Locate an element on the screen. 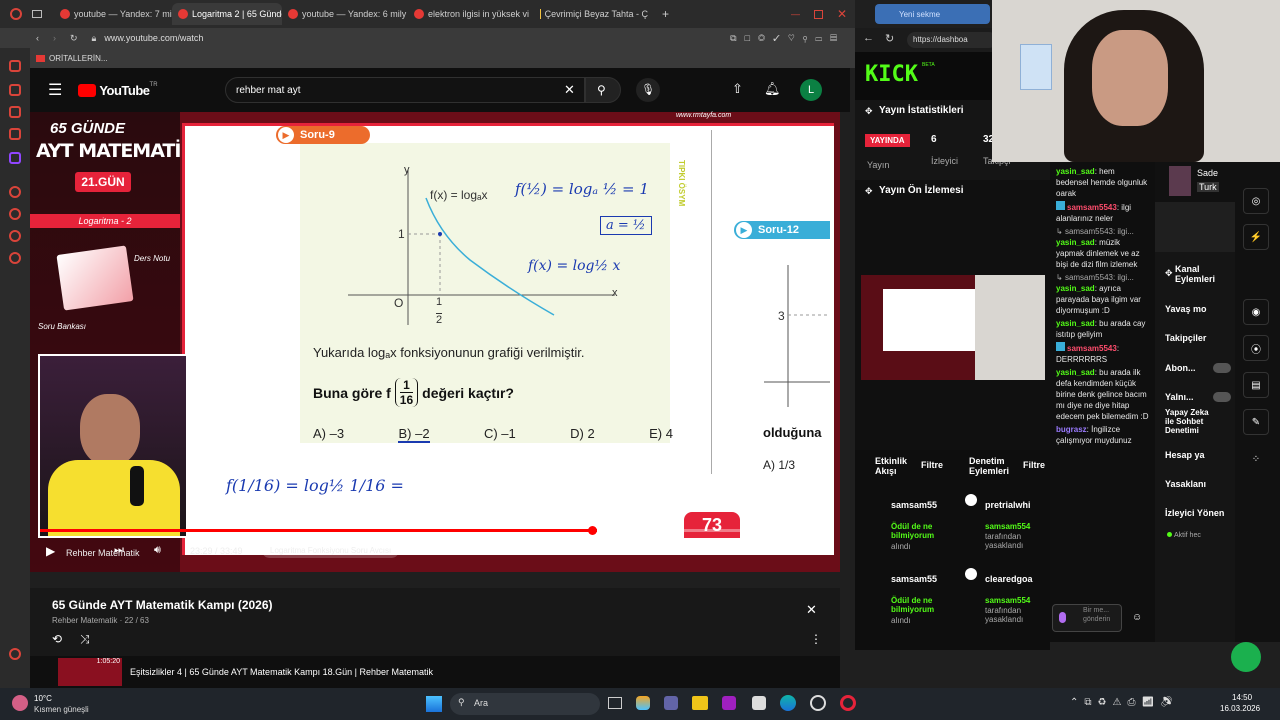 The width and height of the screenshot is (1280, 720). explorer-icon is located at coordinates (700, 703).